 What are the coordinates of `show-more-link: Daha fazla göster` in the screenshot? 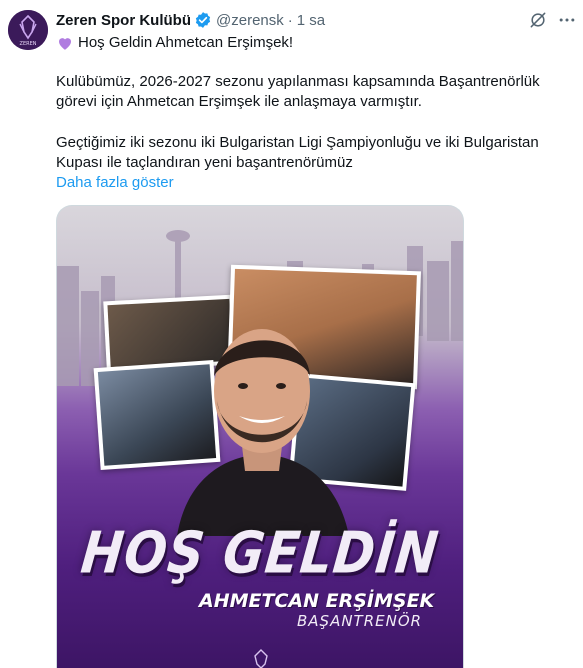 It's located at (115, 183).